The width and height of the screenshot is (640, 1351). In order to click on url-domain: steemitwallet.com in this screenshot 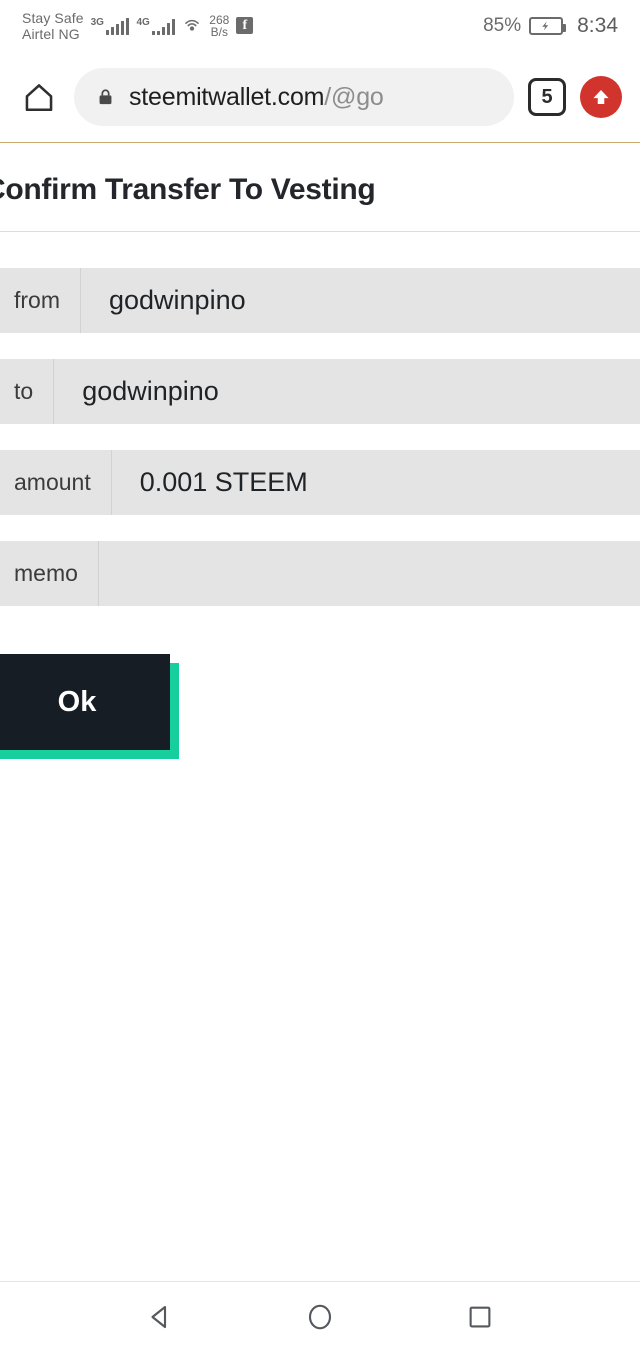, I will do `click(227, 96)`.